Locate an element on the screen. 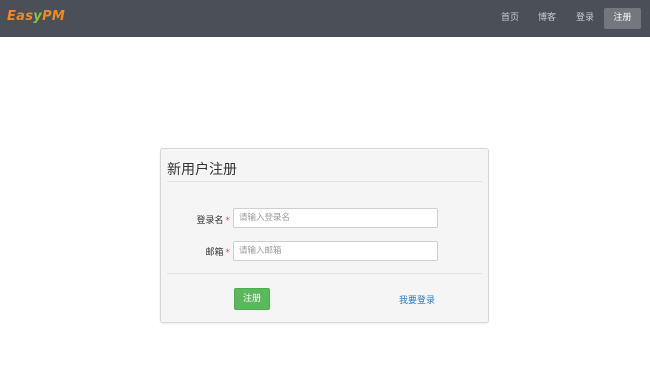 This screenshot has width=650, height=373. email-label-text: 邮箱 is located at coordinates (214, 253).